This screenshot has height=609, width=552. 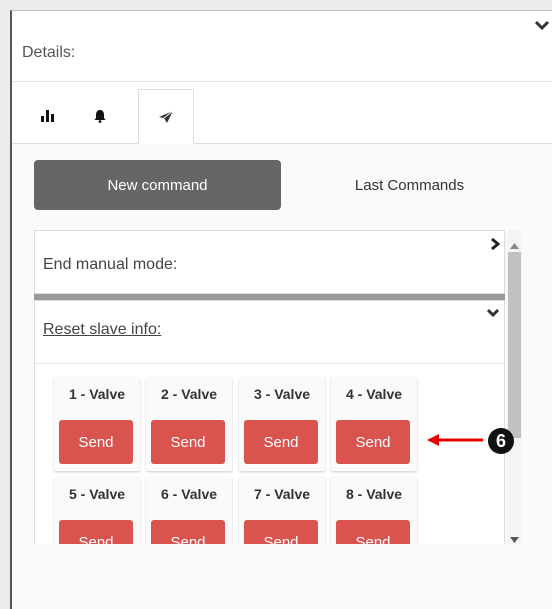 I want to click on command-end-manual-mode: End manual mode:, so click(x=269, y=262).